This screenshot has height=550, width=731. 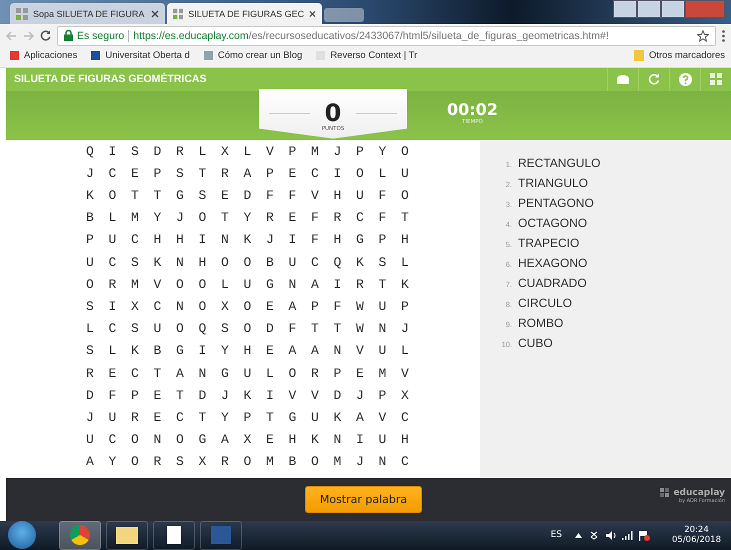 I want to click on bookmark-link: Reverso Context | Tr, so click(x=367, y=56).